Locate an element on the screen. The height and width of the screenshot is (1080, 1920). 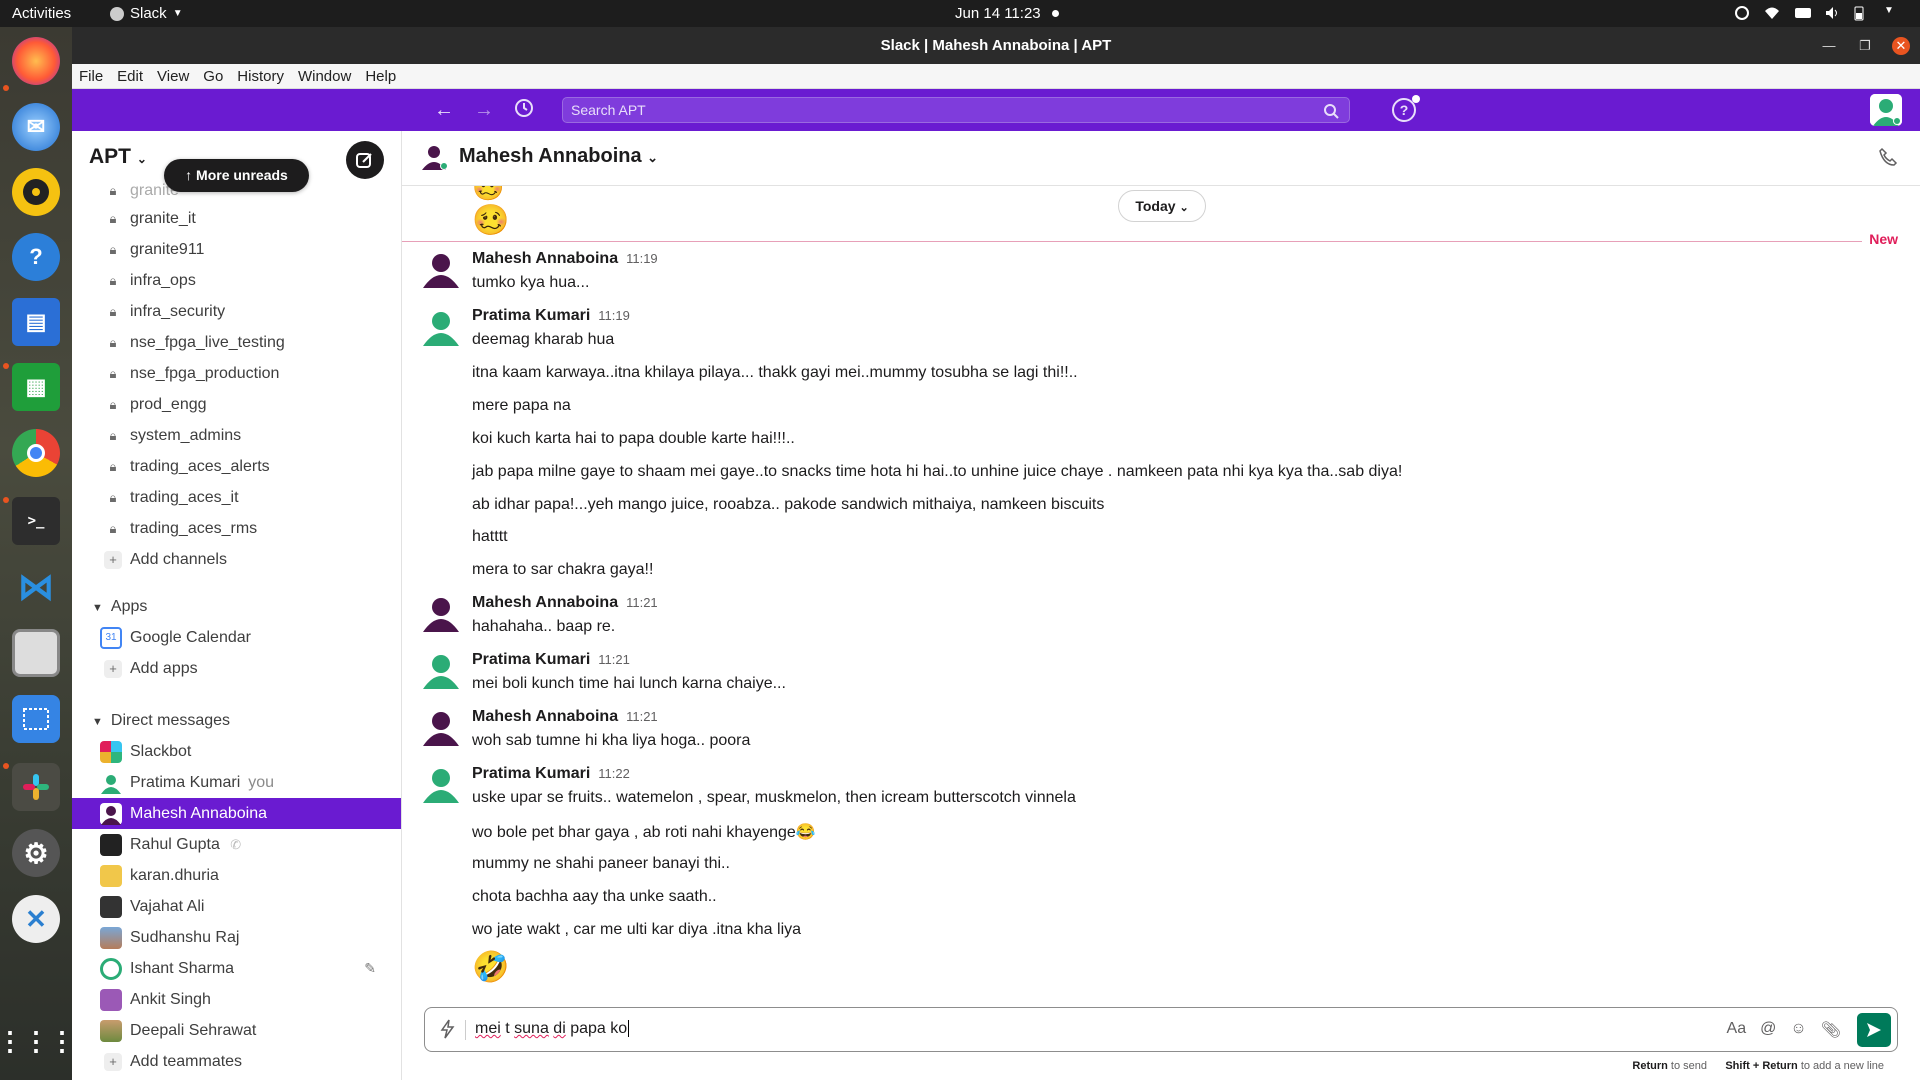
back-arrow-icon: ← is located at coordinates (444, 110).